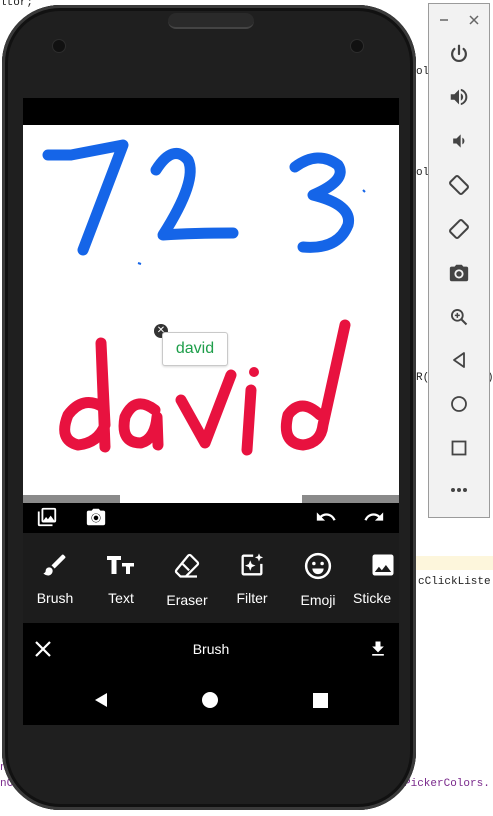 The image size is (493, 816). What do you see at coordinates (474, 20) in the screenshot?
I see `close-window-icon` at bounding box center [474, 20].